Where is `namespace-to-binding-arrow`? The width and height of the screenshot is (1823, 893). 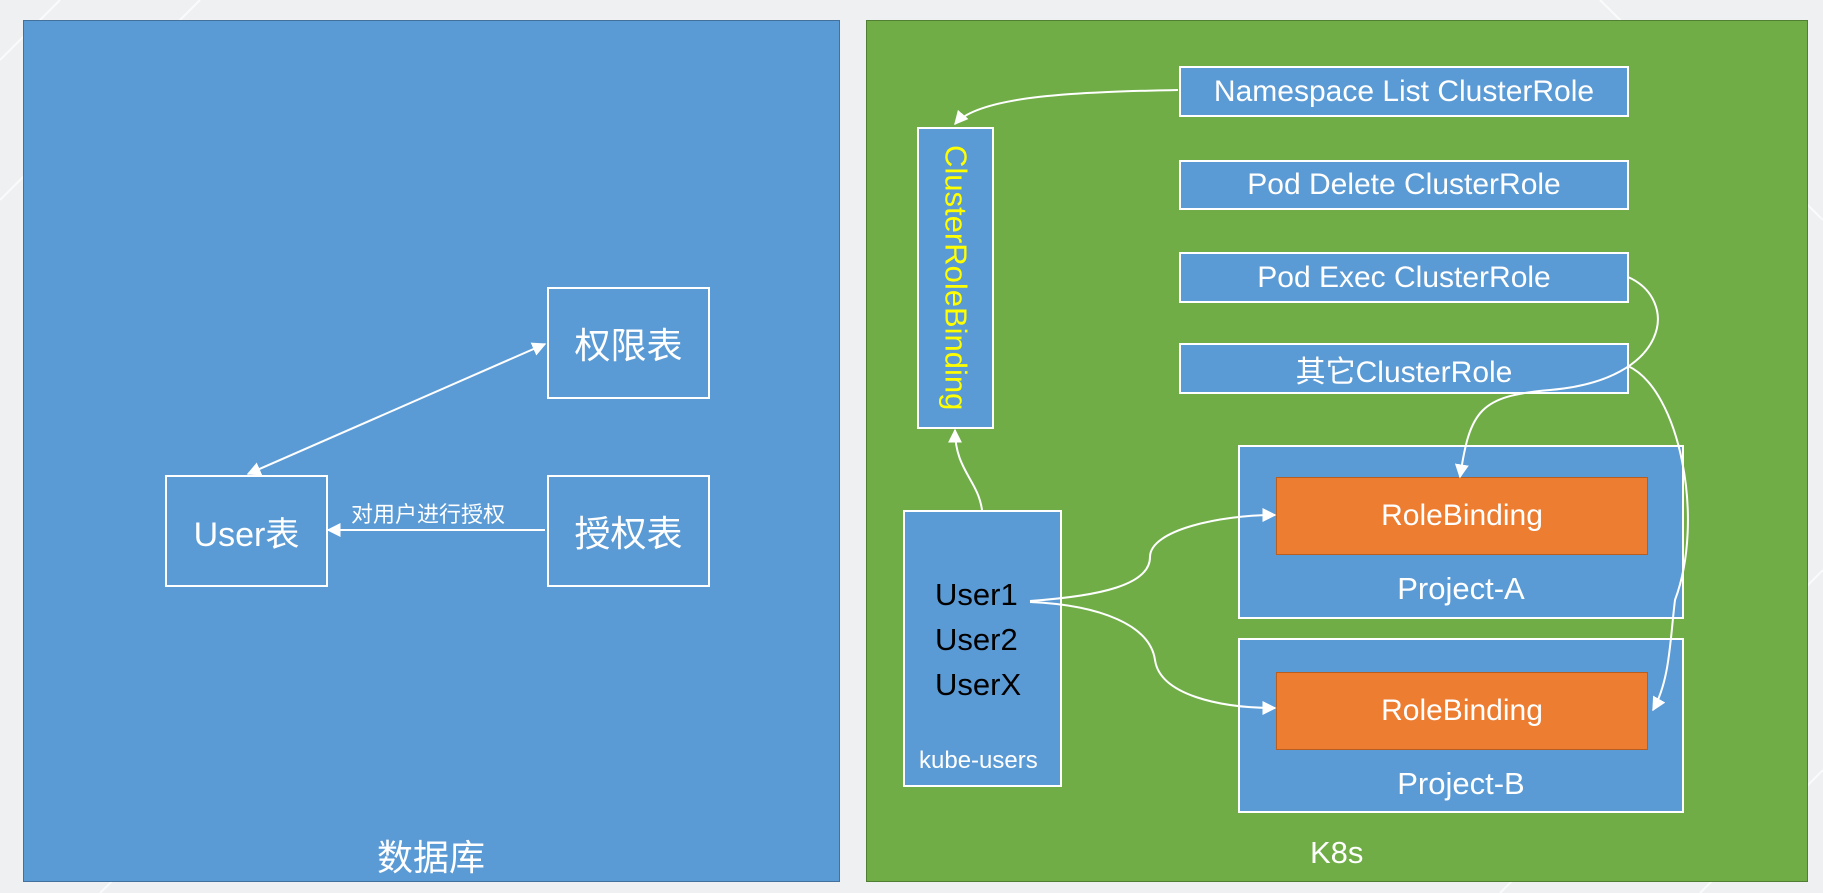
namespace-to-binding-arrow is located at coordinates (1066, 107).